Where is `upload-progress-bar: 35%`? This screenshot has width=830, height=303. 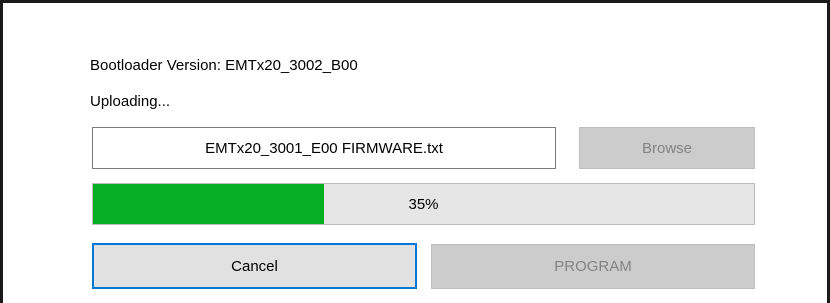 upload-progress-bar: 35% is located at coordinates (423, 204).